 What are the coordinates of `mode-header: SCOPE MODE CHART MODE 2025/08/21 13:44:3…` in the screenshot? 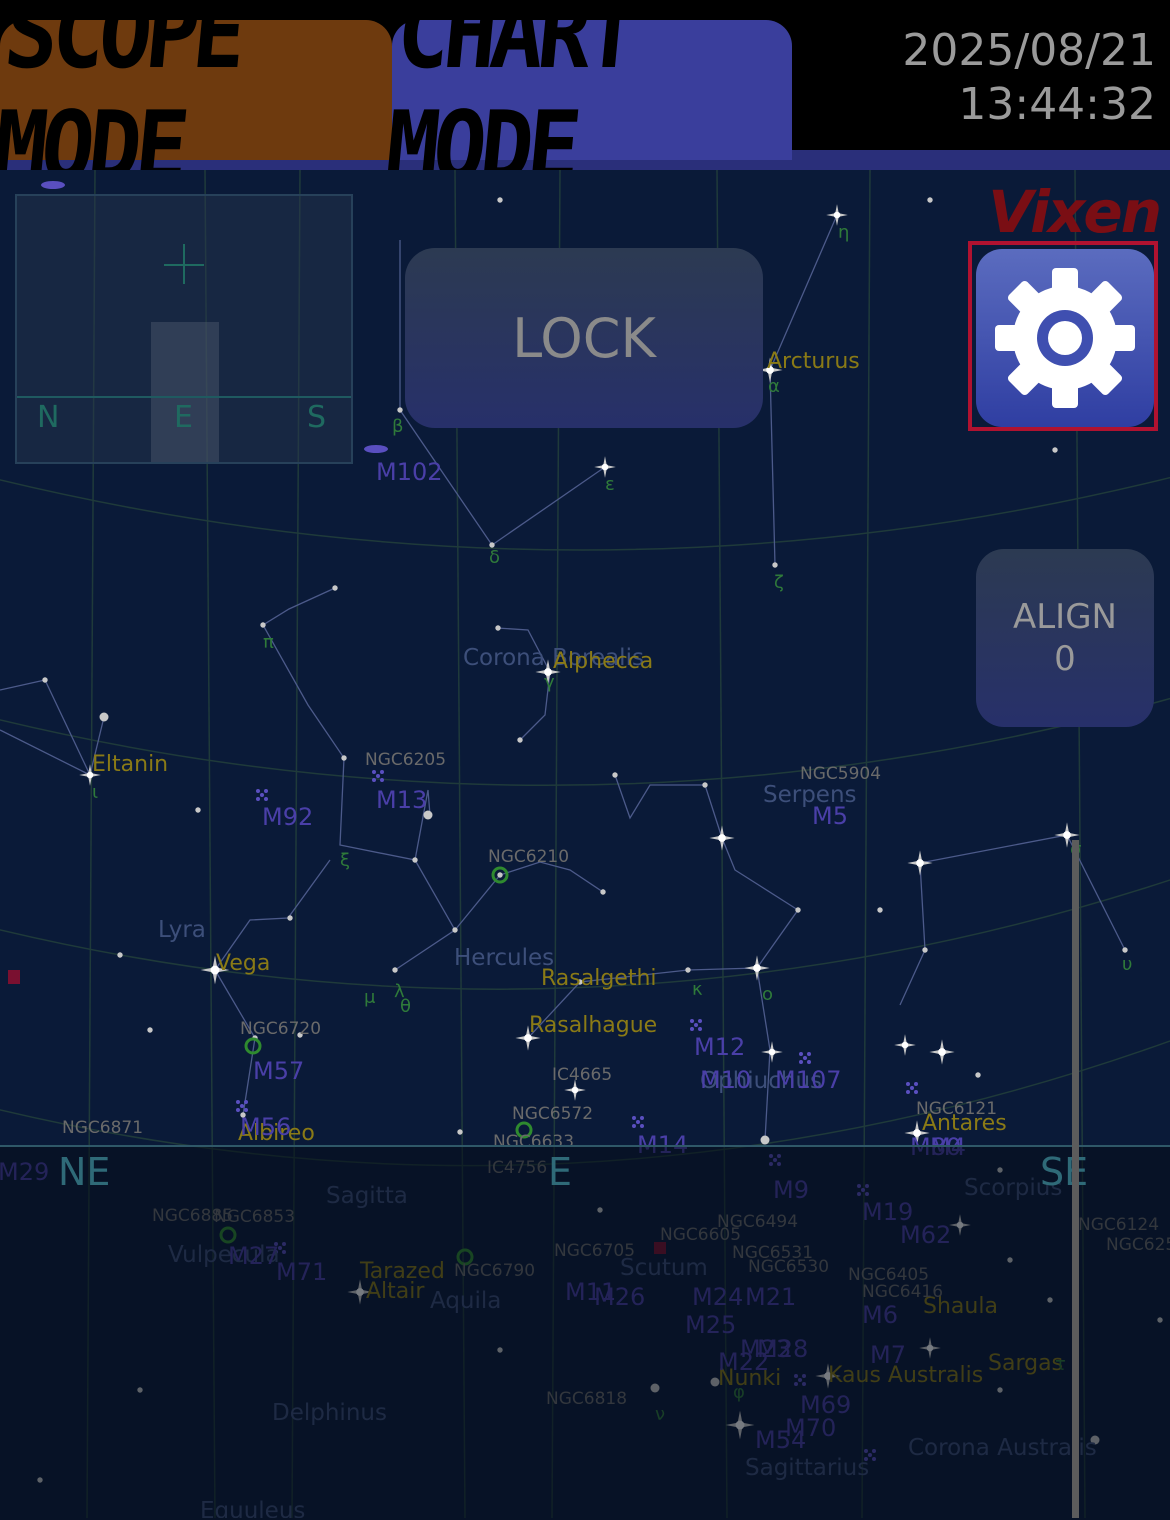 It's located at (585, 85).